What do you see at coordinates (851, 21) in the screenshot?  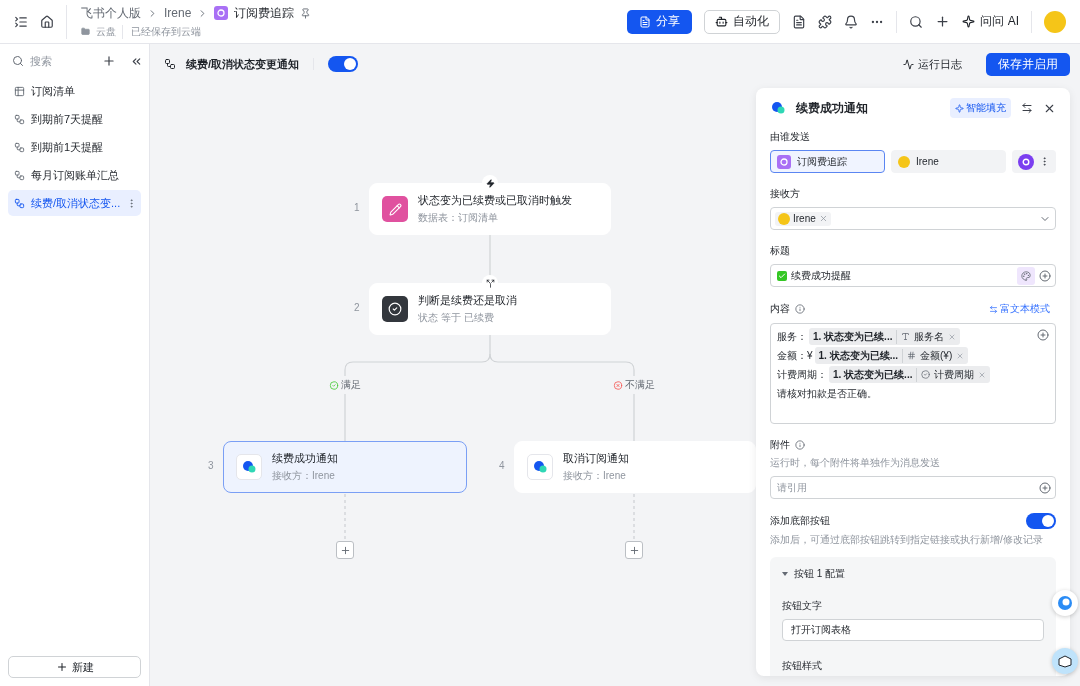 I see `bell-icon` at bounding box center [851, 21].